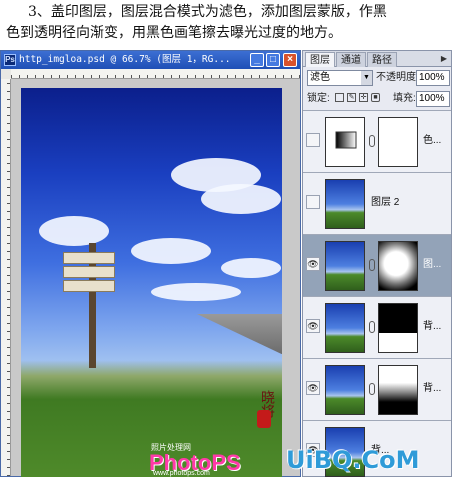  Describe the element at coordinates (181, 473) in the screenshot. I see `watermark-url: www.photops.com` at that location.